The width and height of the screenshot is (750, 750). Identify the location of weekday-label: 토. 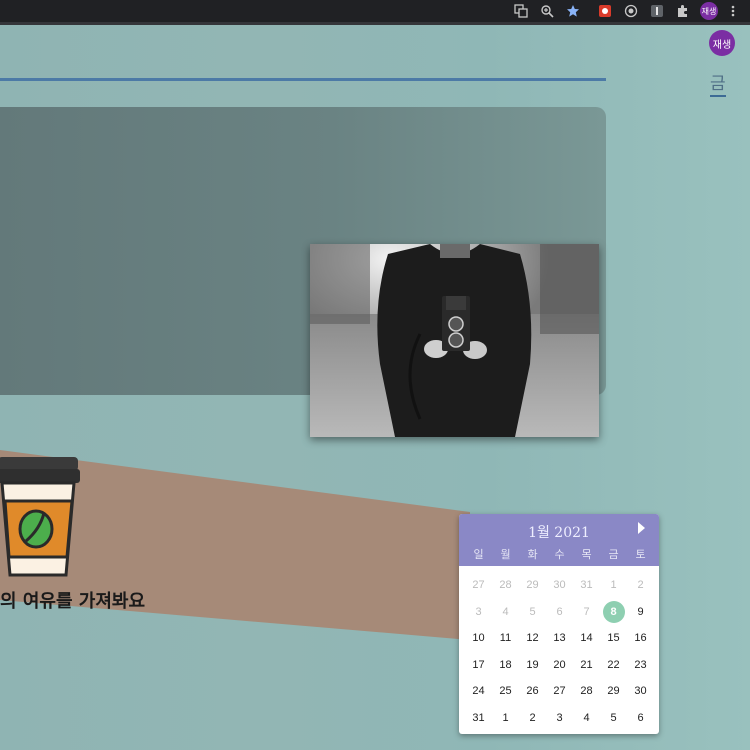
(640, 554).